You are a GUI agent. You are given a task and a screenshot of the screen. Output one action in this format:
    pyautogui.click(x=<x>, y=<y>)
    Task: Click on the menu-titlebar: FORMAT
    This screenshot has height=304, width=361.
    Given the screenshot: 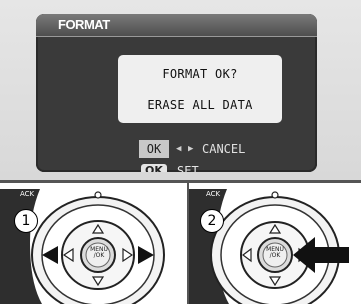 What is the action you would take?
    pyautogui.click(x=176, y=25)
    